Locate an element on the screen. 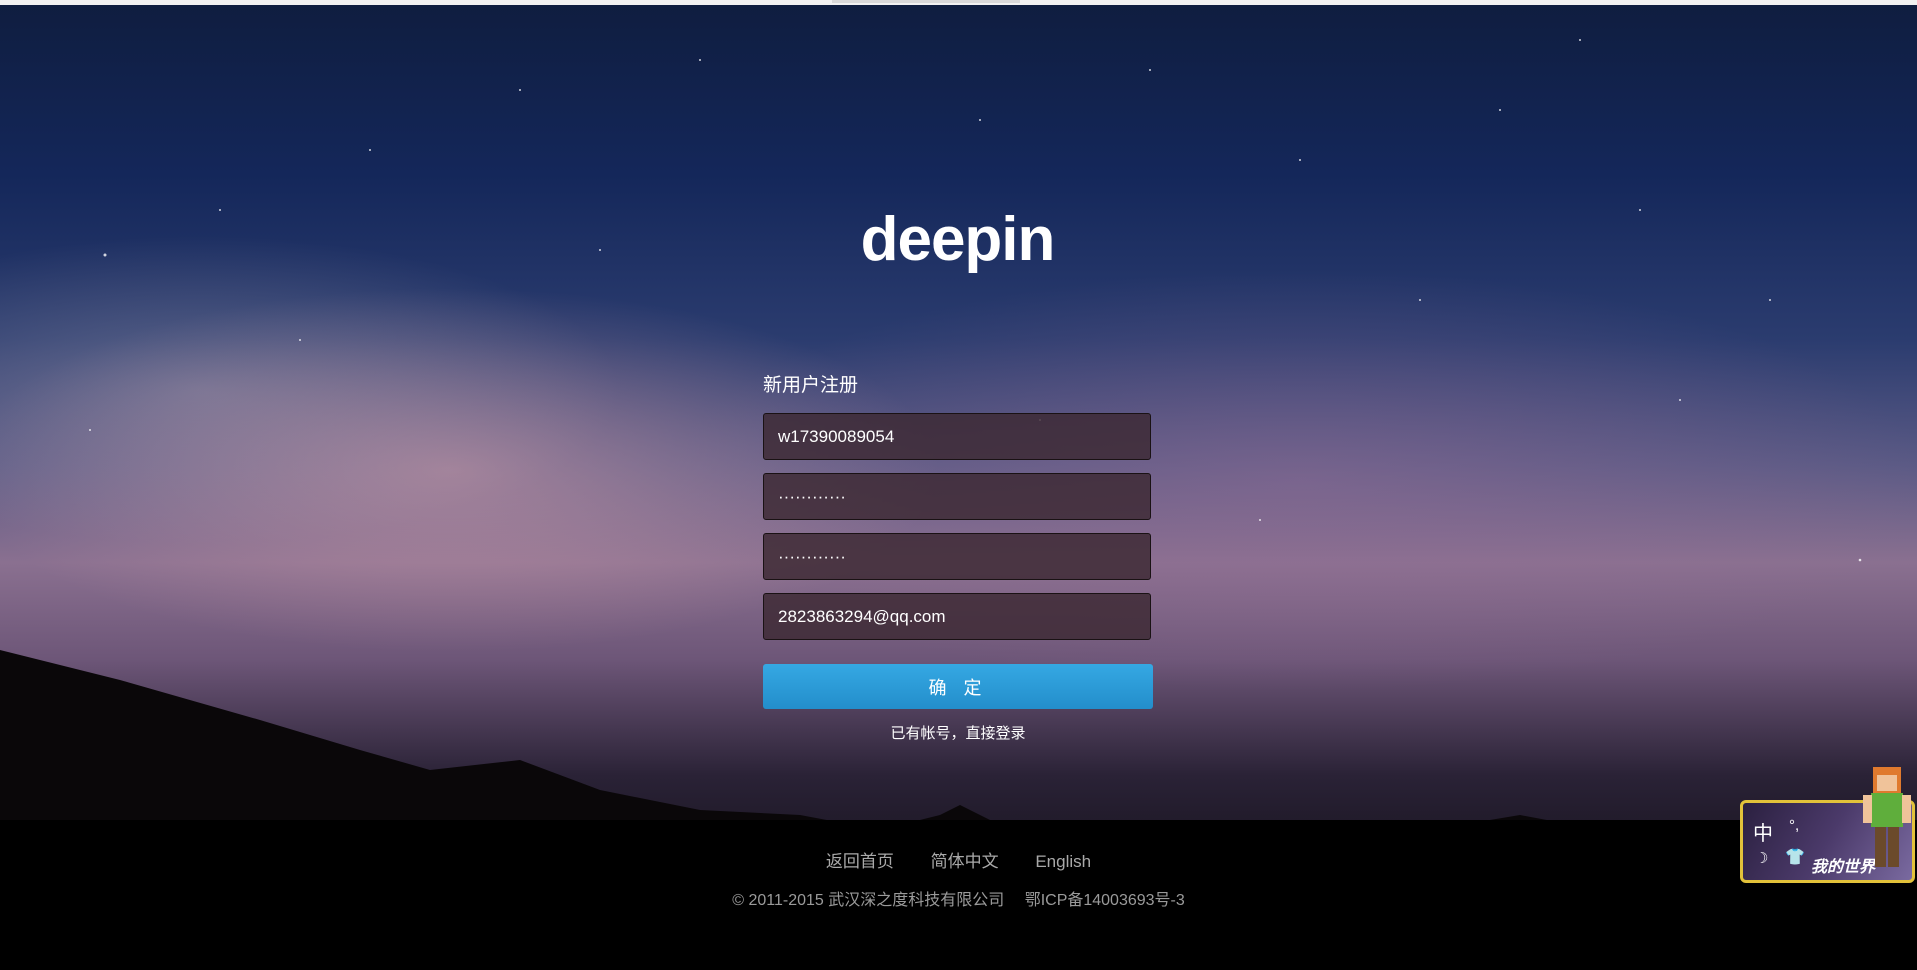  shirt-icon: 👕 is located at coordinates (1795, 857).